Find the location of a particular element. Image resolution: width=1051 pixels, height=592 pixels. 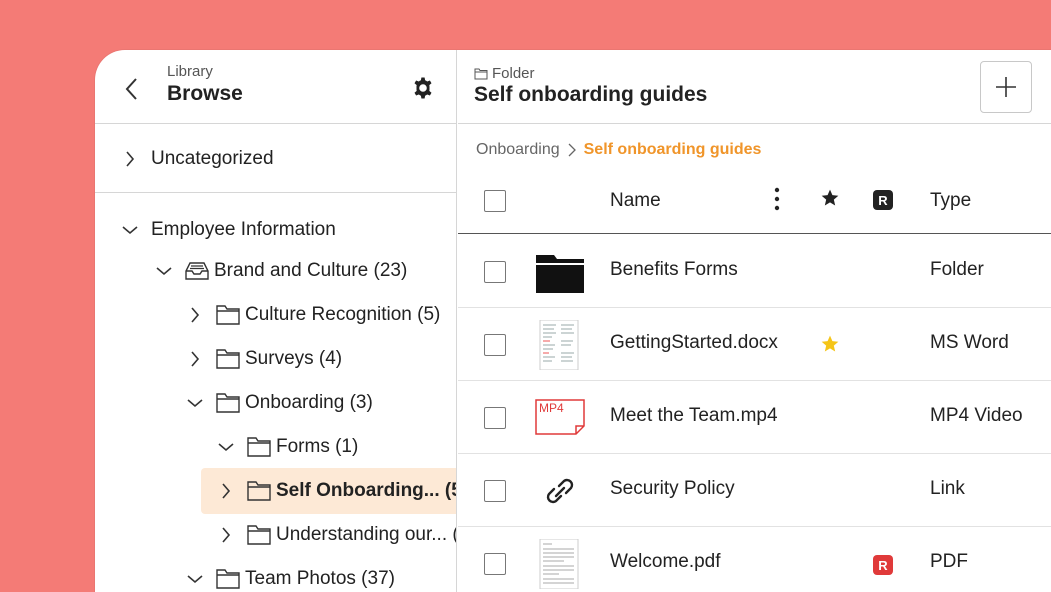

page-title: Self onboarding guides is located at coordinates (591, 94).